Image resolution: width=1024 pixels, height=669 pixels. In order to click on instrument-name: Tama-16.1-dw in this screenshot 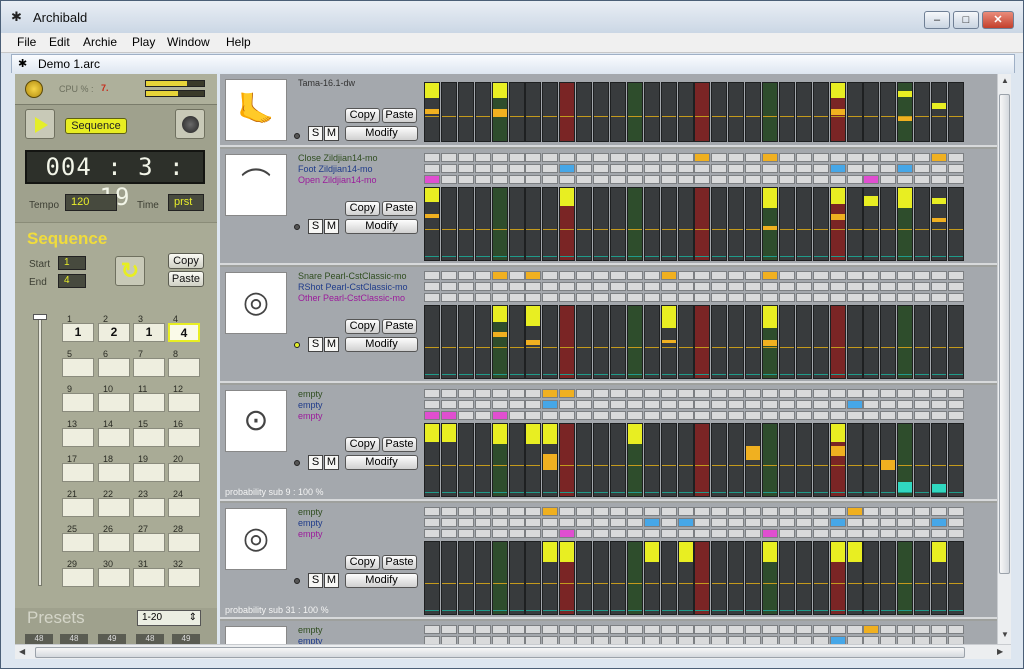, I will do `click(358, 83)`.